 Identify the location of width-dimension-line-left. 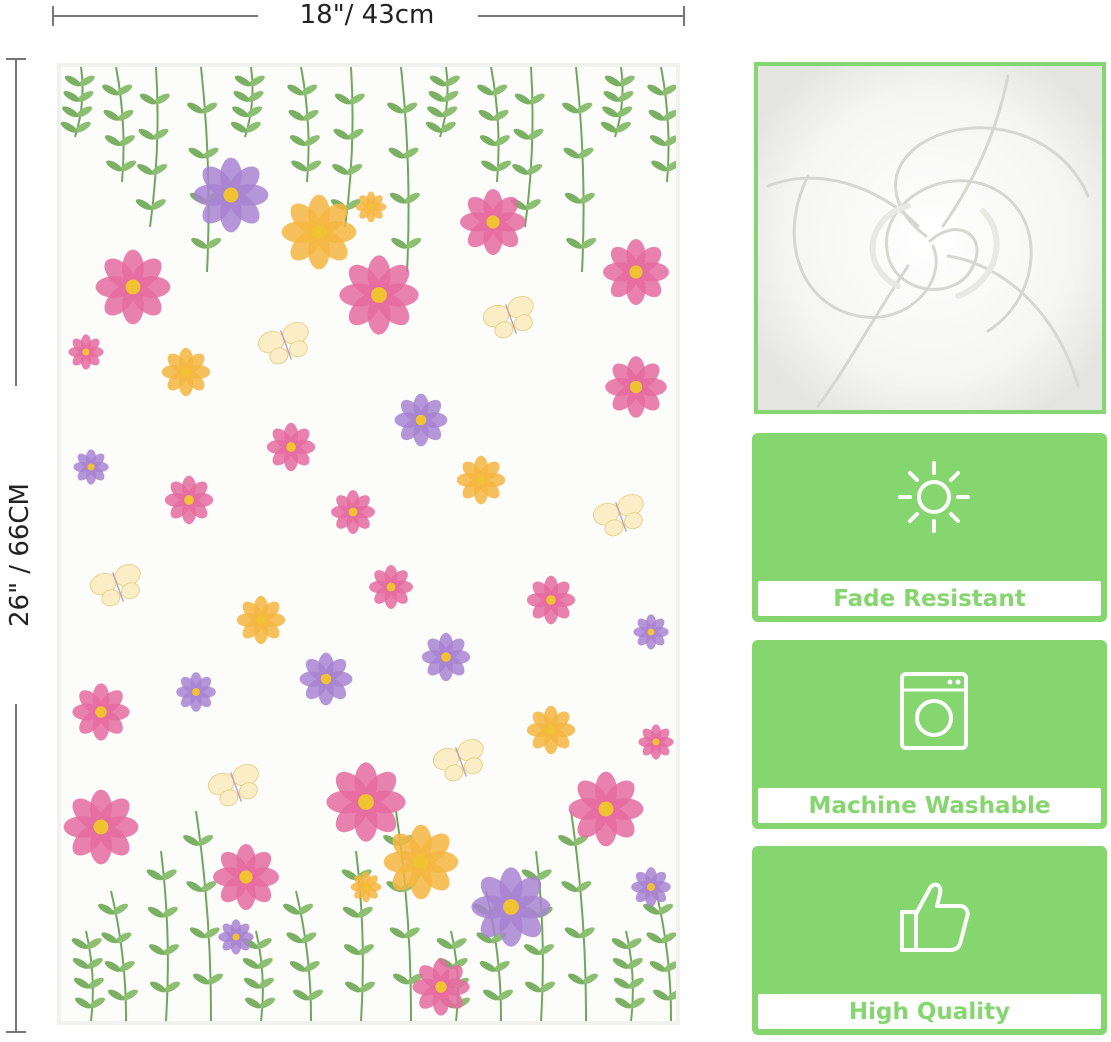
(155, 16).